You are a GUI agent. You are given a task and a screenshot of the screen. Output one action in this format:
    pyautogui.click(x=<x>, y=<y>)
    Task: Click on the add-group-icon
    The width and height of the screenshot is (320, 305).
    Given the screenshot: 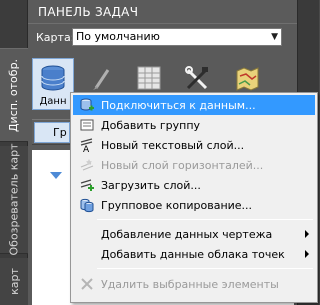 What is the action you would take?
    pyautogui.click(x=87, y=125)
    